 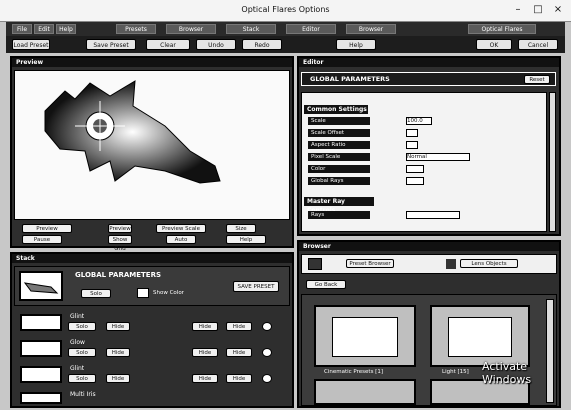 I want to click on lens-objects-icon, so click(x=451, y=264).